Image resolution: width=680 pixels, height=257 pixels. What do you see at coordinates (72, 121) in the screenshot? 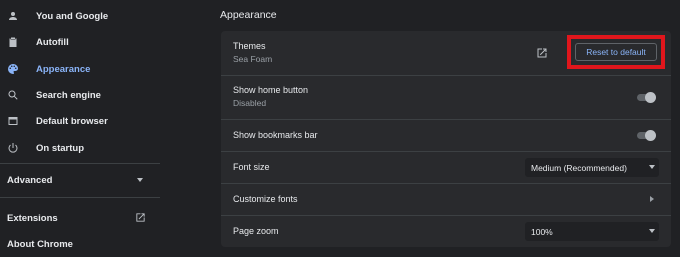
I see `sidebar-item-label: Default browser` at bounding box center [72, 121].